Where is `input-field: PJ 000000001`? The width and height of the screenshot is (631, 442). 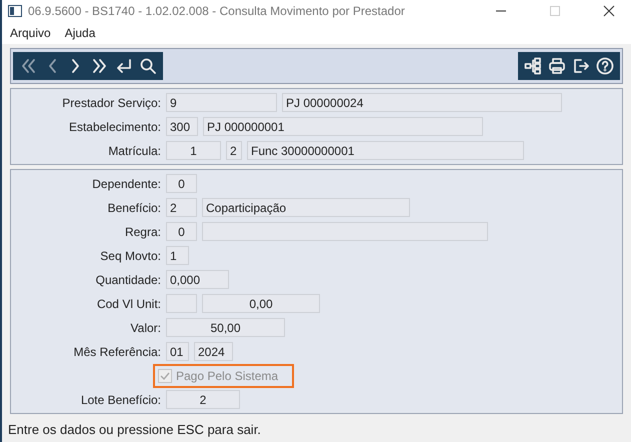 input-field: PJ 000000001 is located at coordinates (343, 126).